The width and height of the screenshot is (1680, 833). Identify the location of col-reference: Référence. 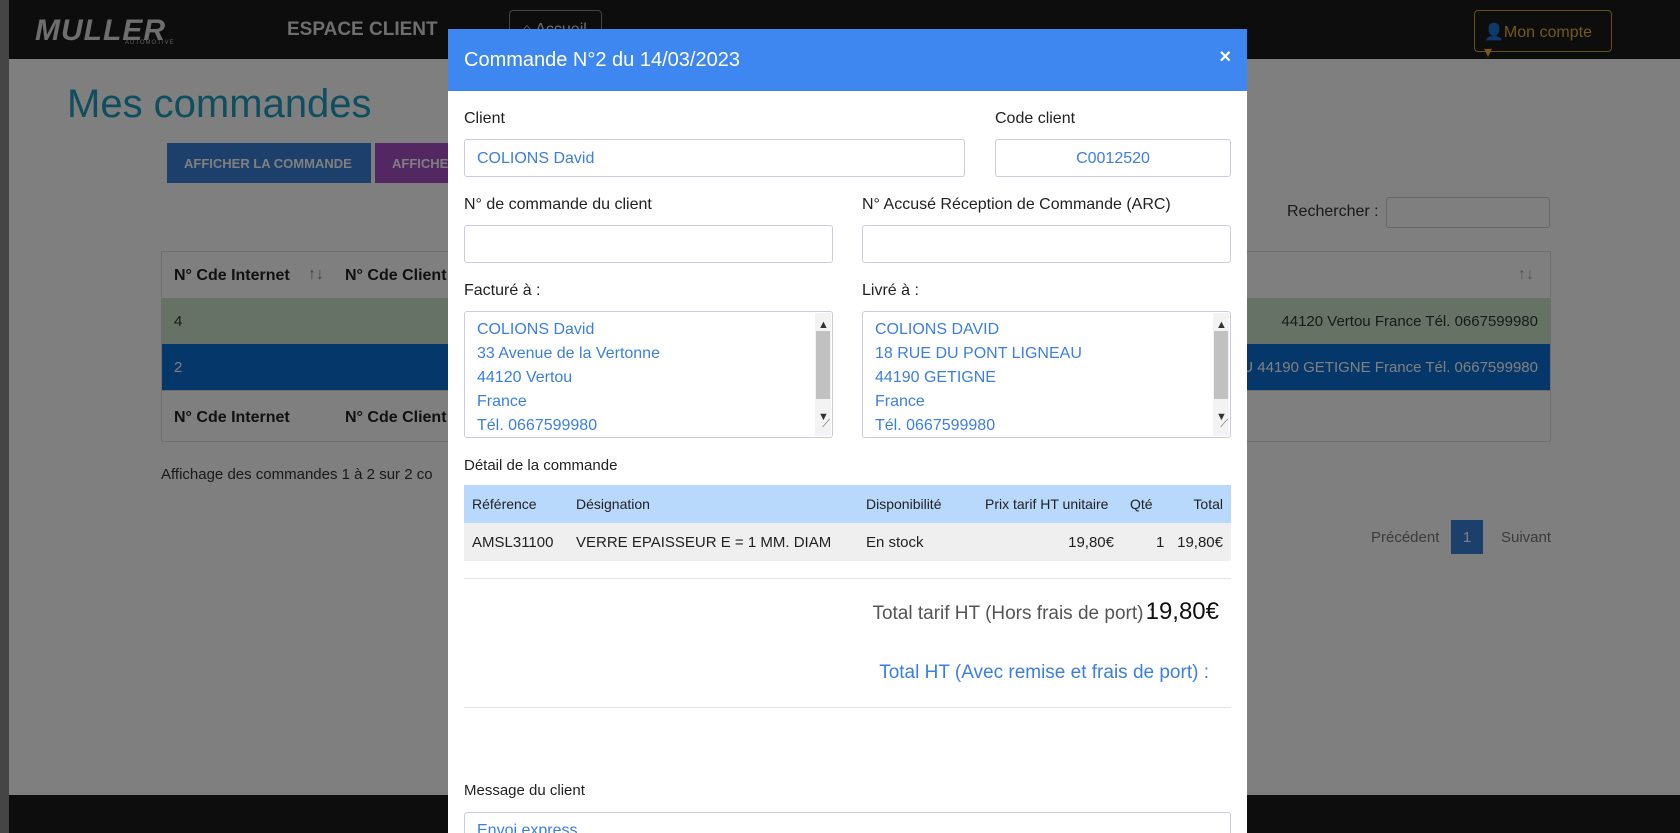
(504, 504).